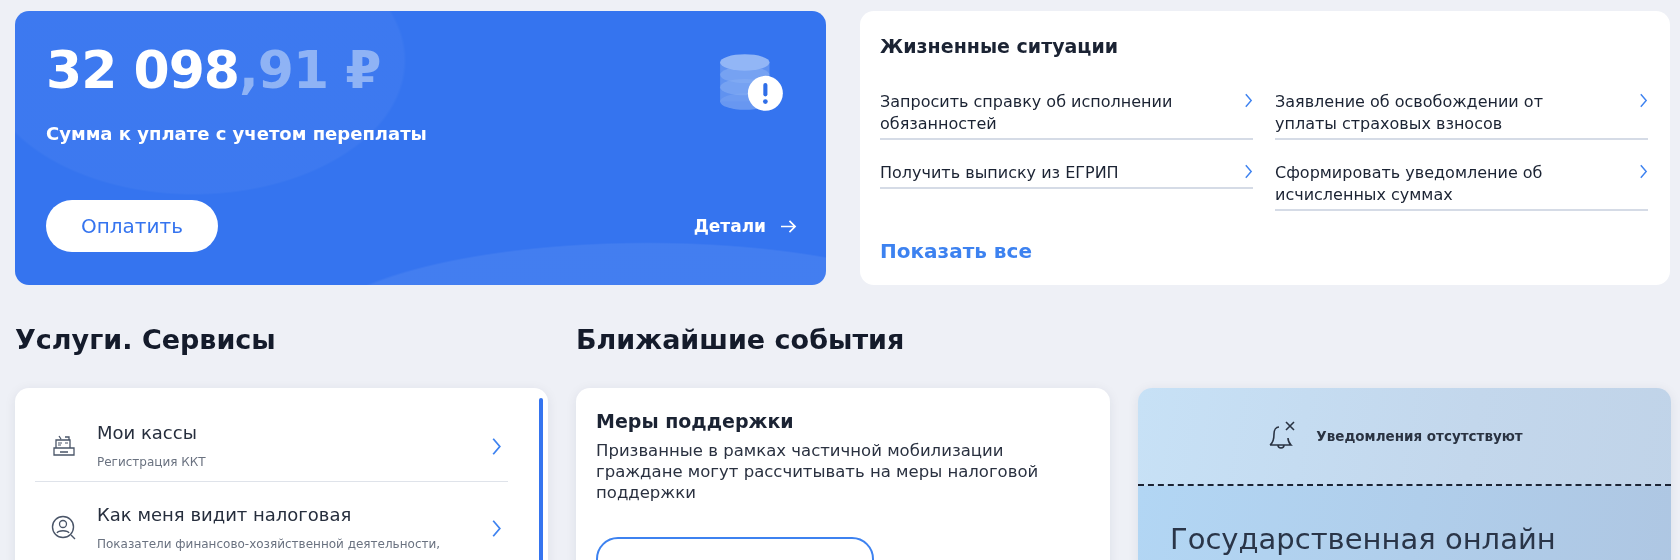 The width and height of the screenshot is (1680, 560). Describe the element at coordinates (1461, 186) in the screenshot. I see `situation-link: Сформировать уведомление об исчисленных суммах` at that location.